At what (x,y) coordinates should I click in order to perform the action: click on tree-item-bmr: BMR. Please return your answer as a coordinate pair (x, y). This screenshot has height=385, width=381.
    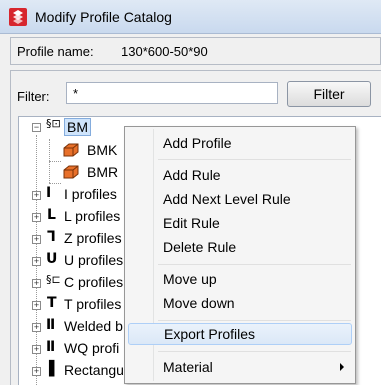
    Looking at the image, I should click on (79, 172).